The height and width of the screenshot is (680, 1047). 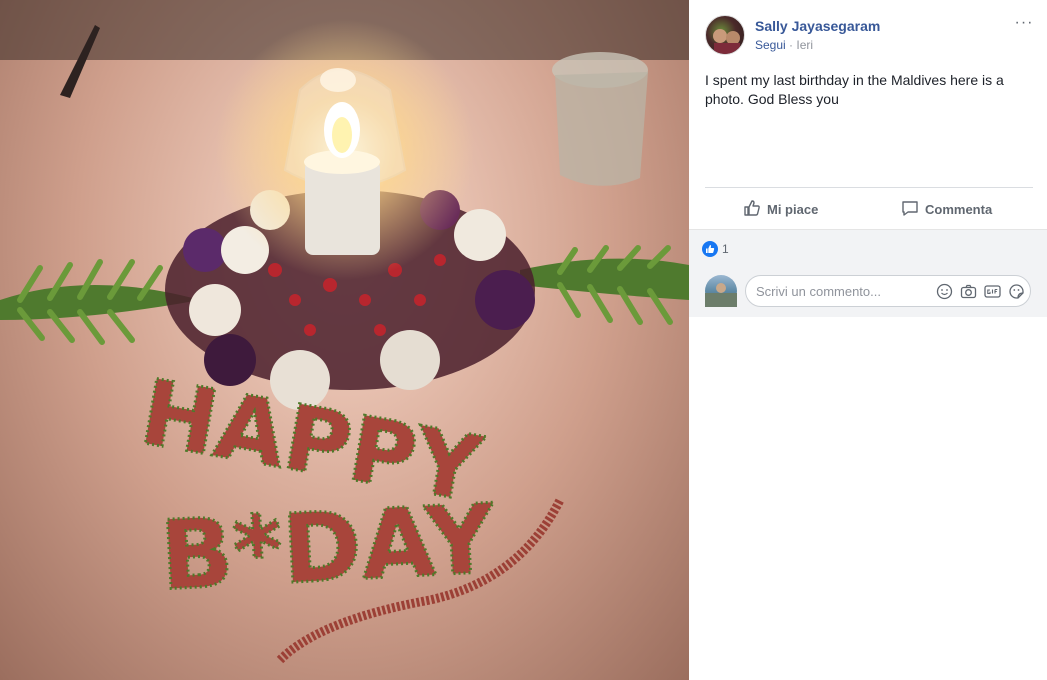 What do you see at coordinates (992, 291) in the screenshot?
I see `gif-icon` at bounding box center [992, 291].